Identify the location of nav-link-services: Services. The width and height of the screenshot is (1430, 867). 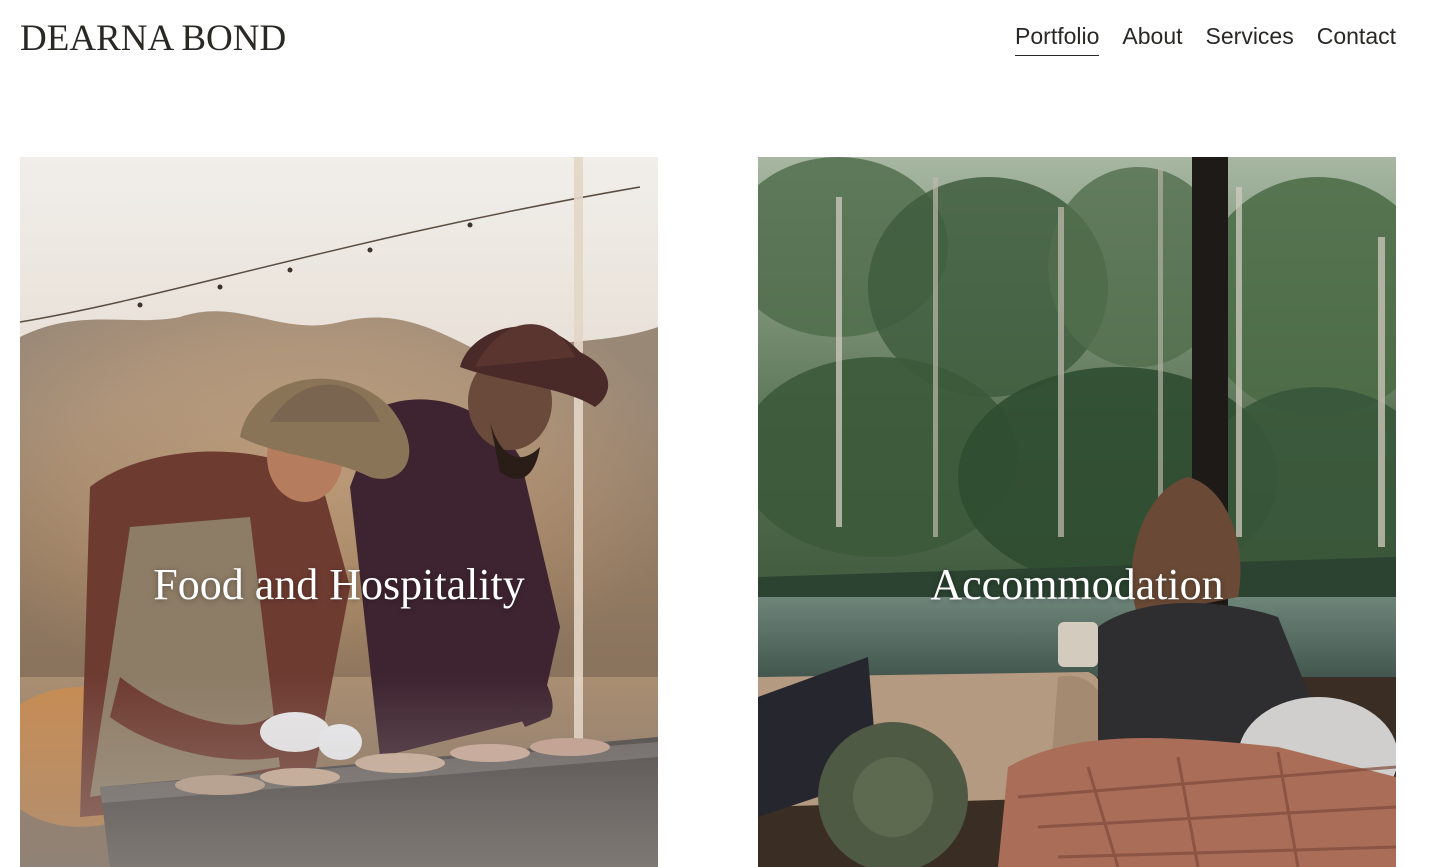
(1250, 36).